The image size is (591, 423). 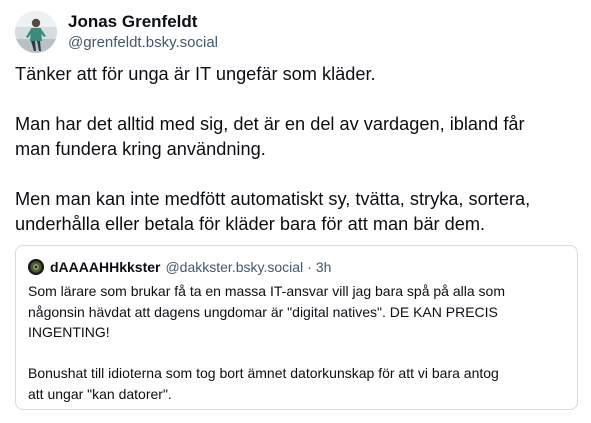 I want to click on author-avatar-icon, so click(x=36, y=32).